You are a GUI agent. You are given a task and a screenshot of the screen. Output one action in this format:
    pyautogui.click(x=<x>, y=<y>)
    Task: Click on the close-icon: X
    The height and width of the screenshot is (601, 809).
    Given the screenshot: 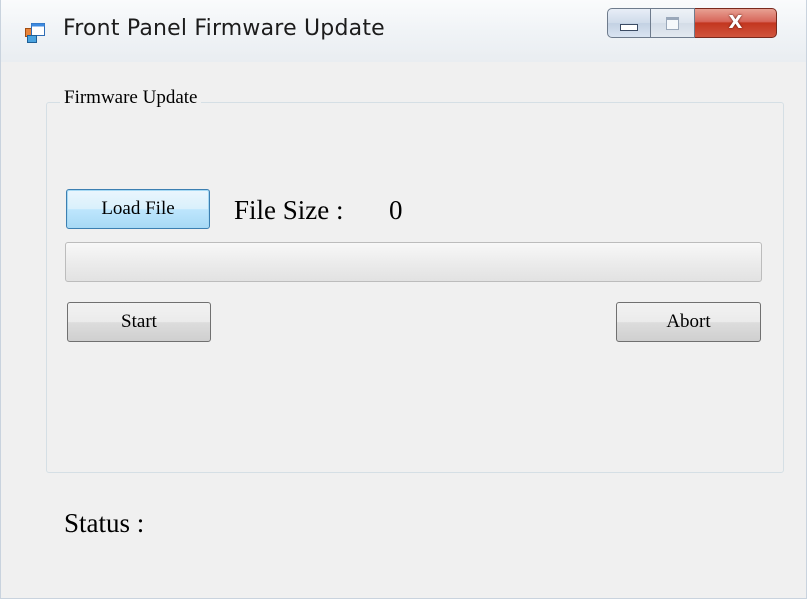 What is the action you would take?
    pyautogui.click(x=735, y=22)
    